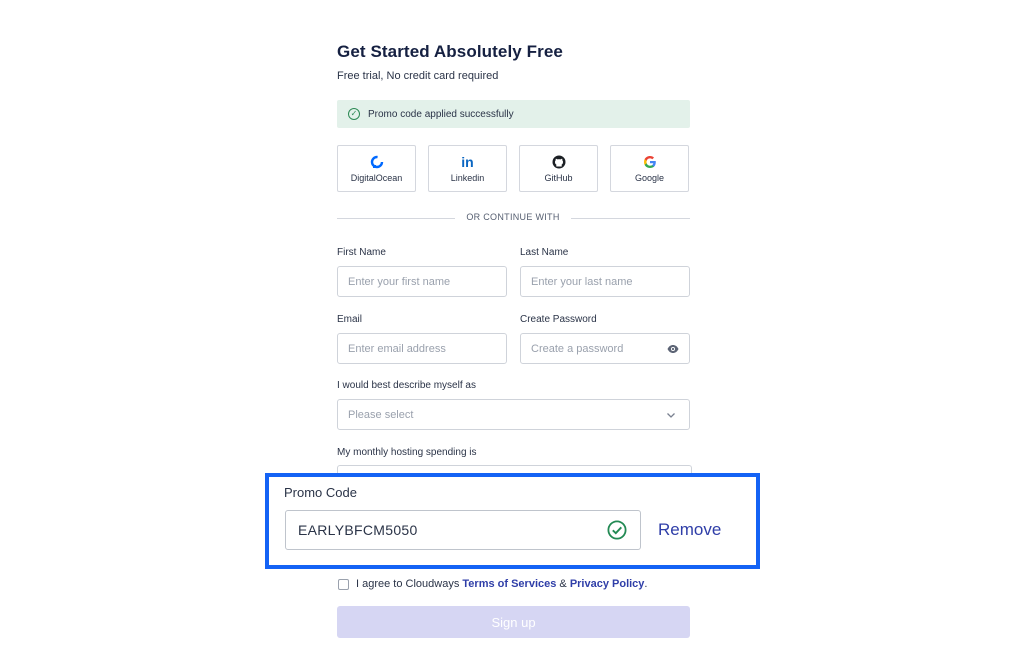  I want to click on digitalocean-button: DigitalOcean, so click(376, 168).